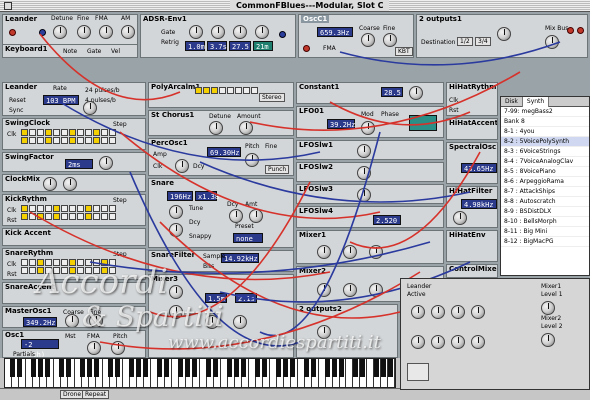  I want to click on out-jack-l, so click(570, 30).